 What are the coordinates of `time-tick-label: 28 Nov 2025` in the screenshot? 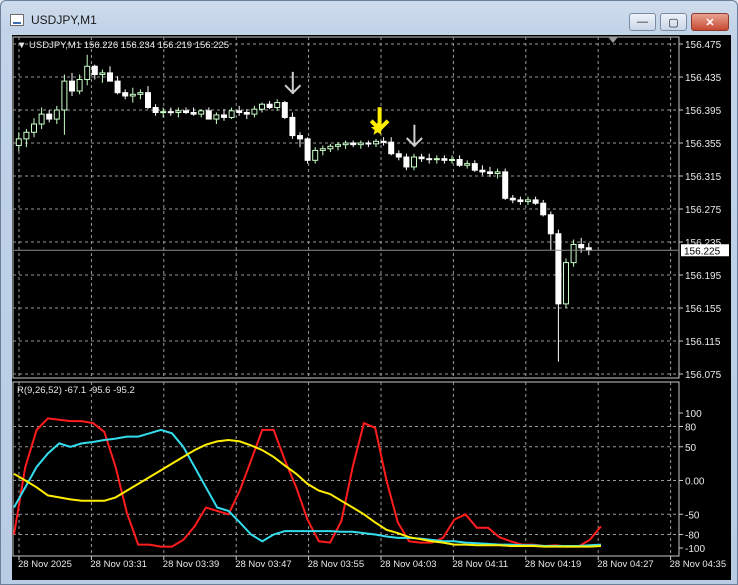 It's located at (45, 564).